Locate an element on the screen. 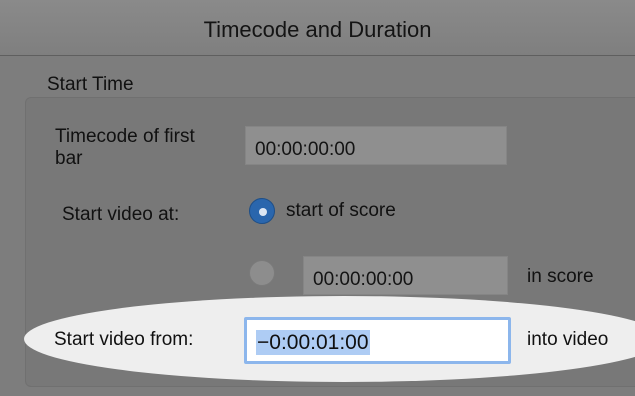 This screenshot has height=396, width=635. first-bar-timecode-field: 00:00:00:00 is located at coordinates (376, 145).